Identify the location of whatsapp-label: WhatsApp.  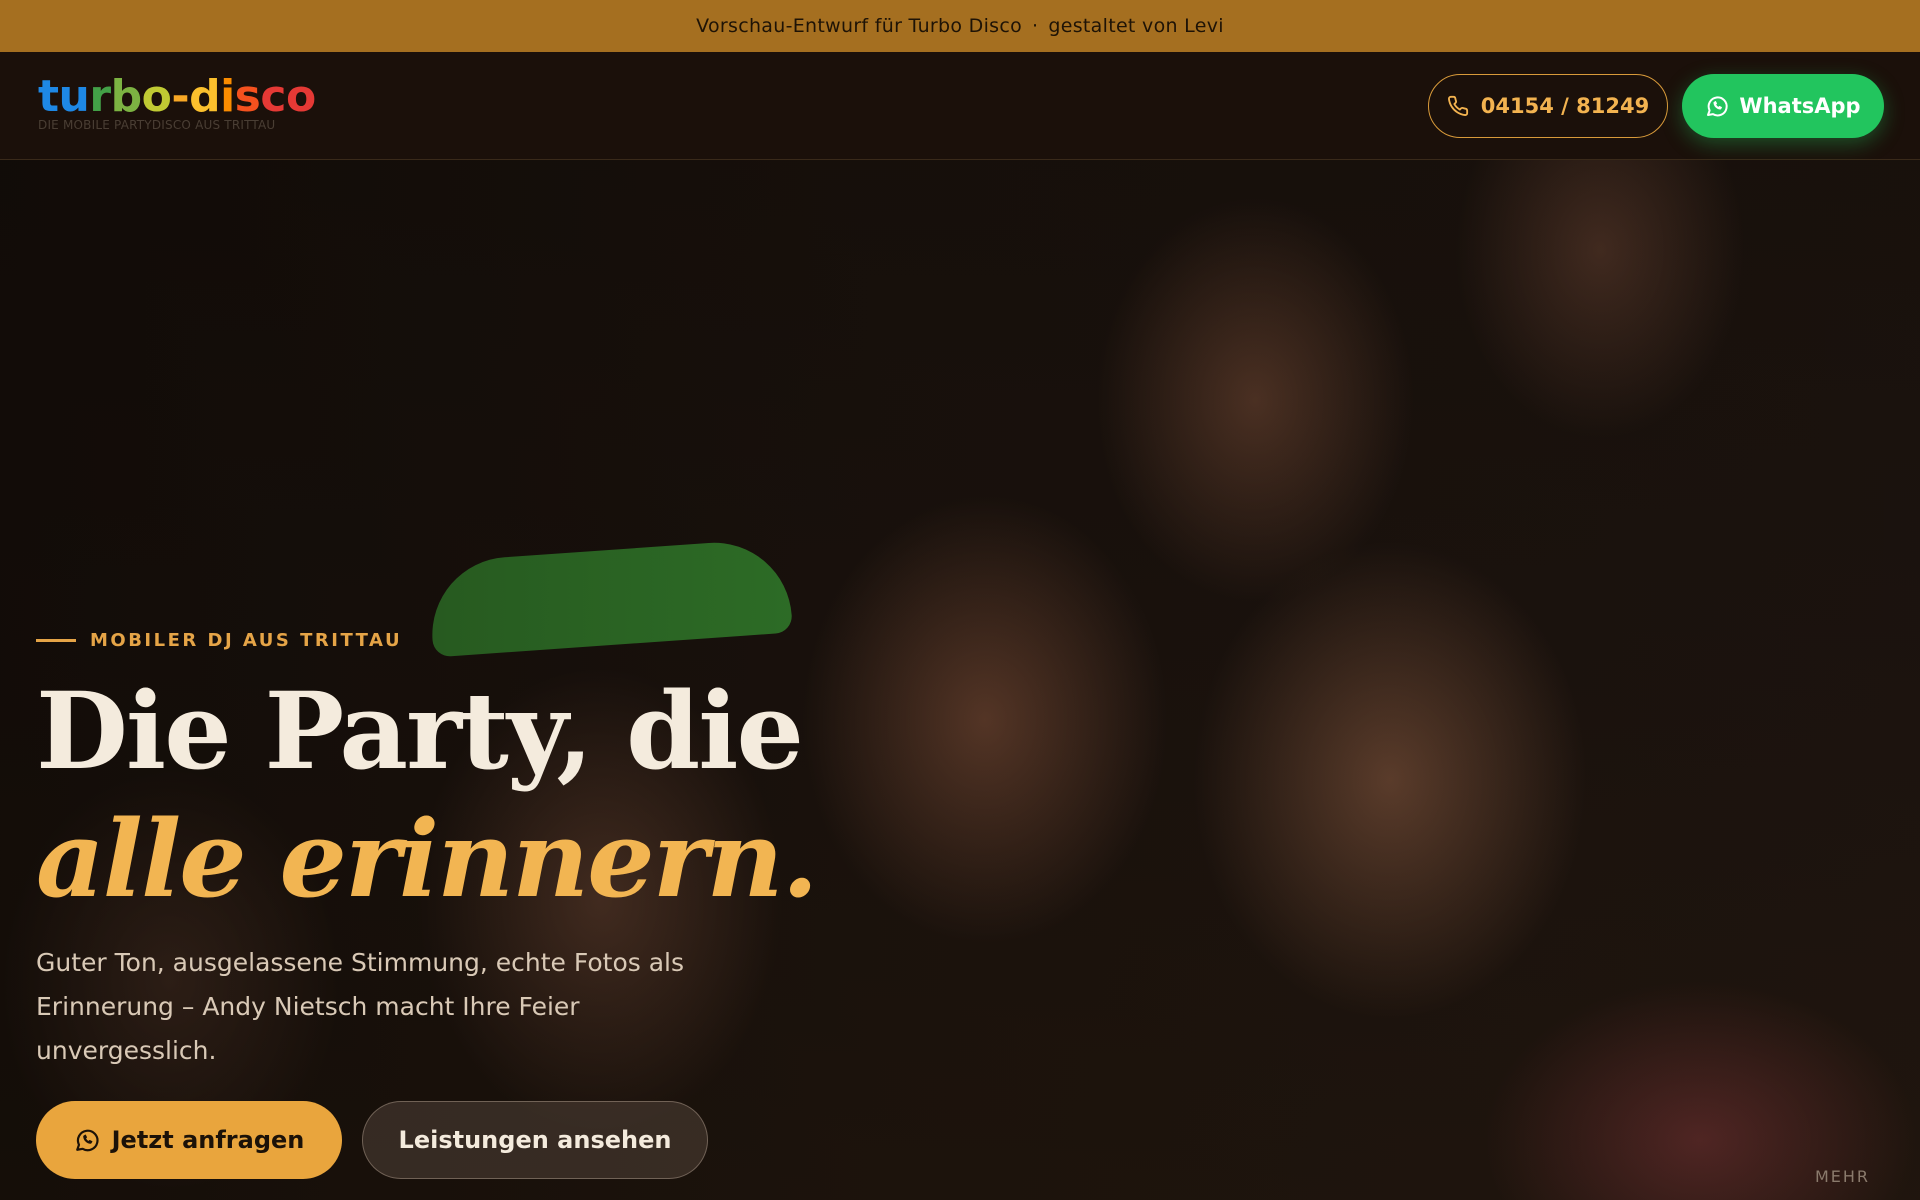
(1800, 106).